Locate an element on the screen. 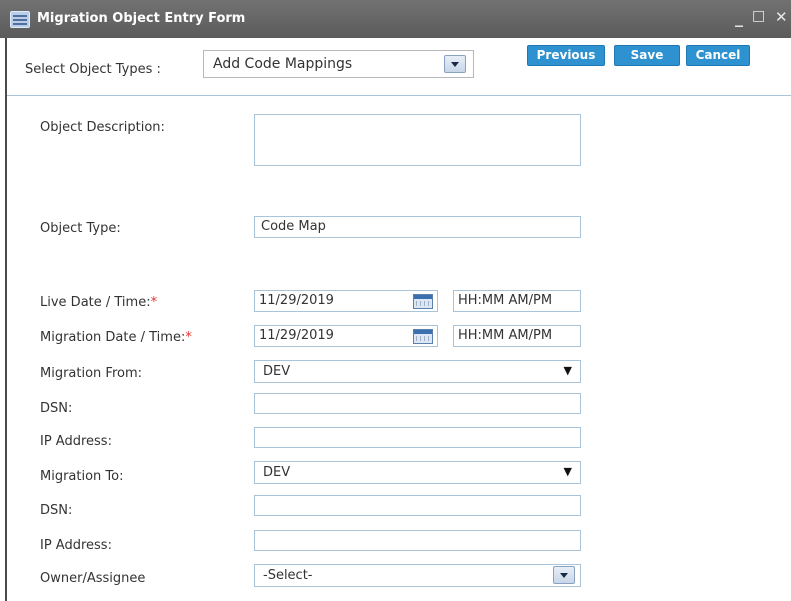 This screenshot has width=791, height=601. object-description-label: Object Description: is located at coordinates (102, 127).